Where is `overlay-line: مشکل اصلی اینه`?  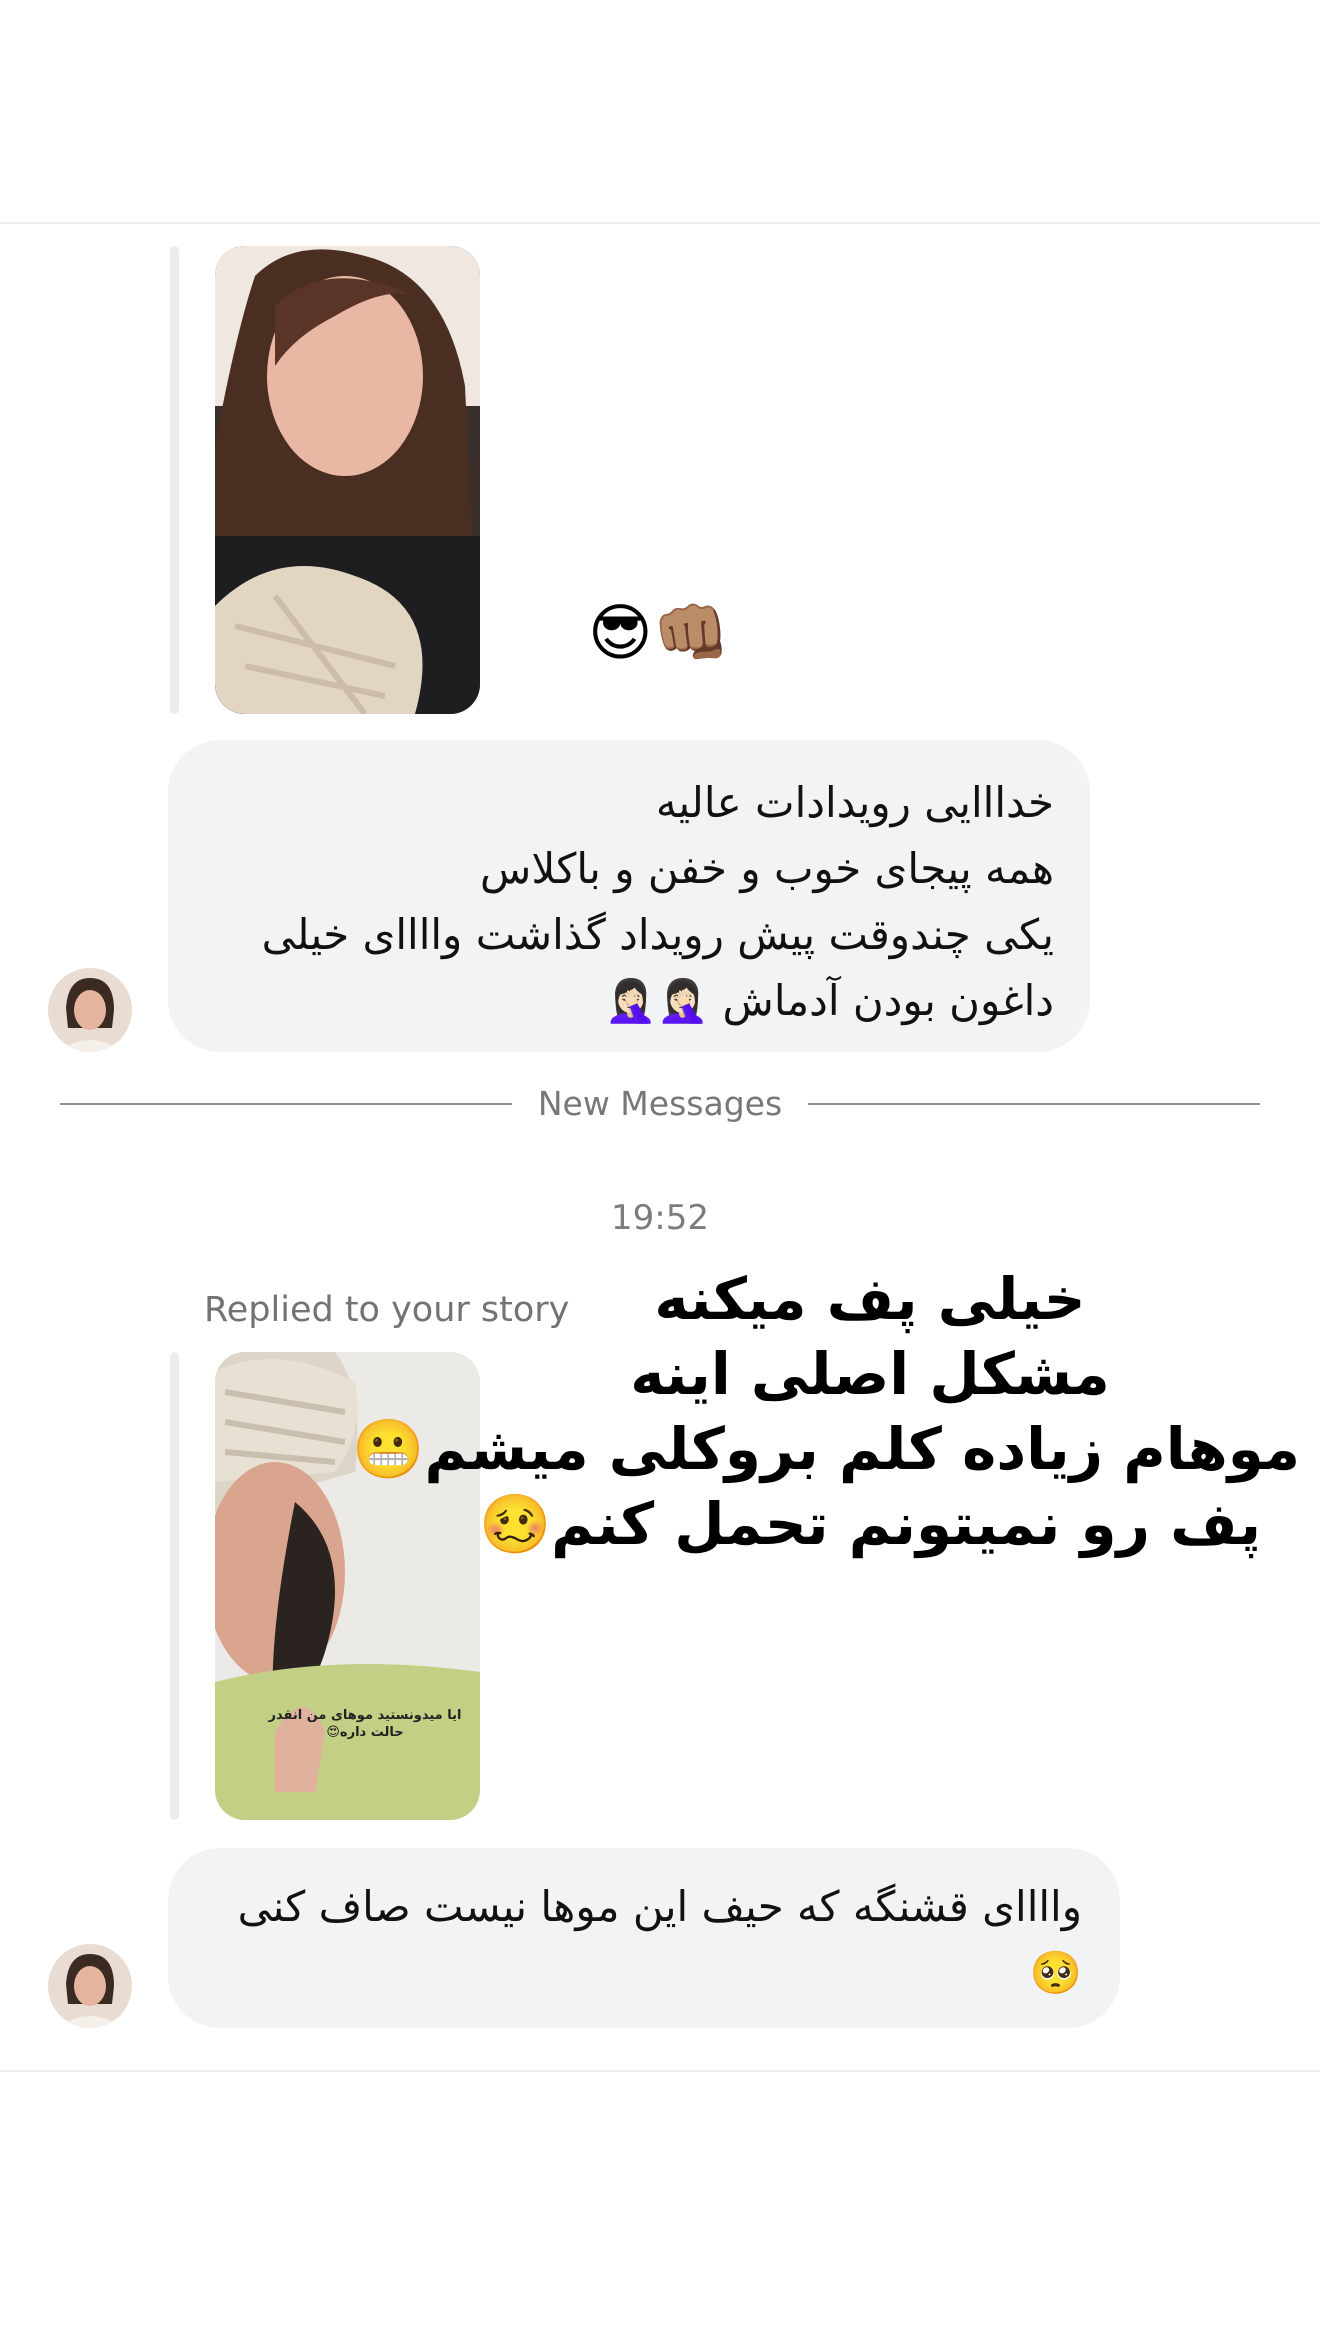
overlay-line: مشکل اصلی اینه is located at coordinates (870, 1374).